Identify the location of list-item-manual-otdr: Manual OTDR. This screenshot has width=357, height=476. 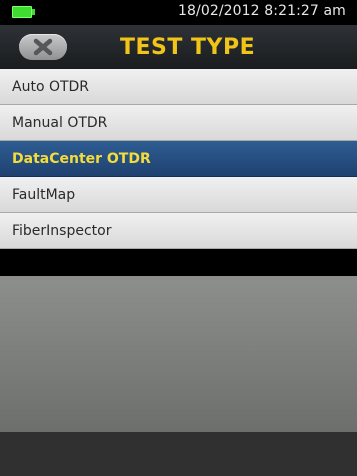
(178, 123).